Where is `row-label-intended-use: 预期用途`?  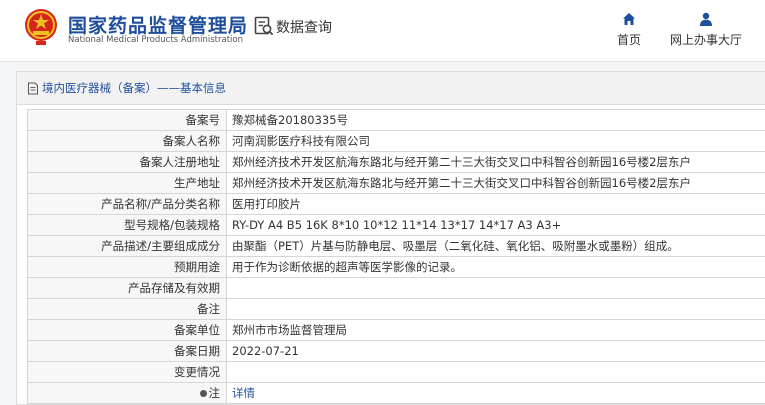 row-label-intended-use: 预期用途 is located at coordinates (127, 267).